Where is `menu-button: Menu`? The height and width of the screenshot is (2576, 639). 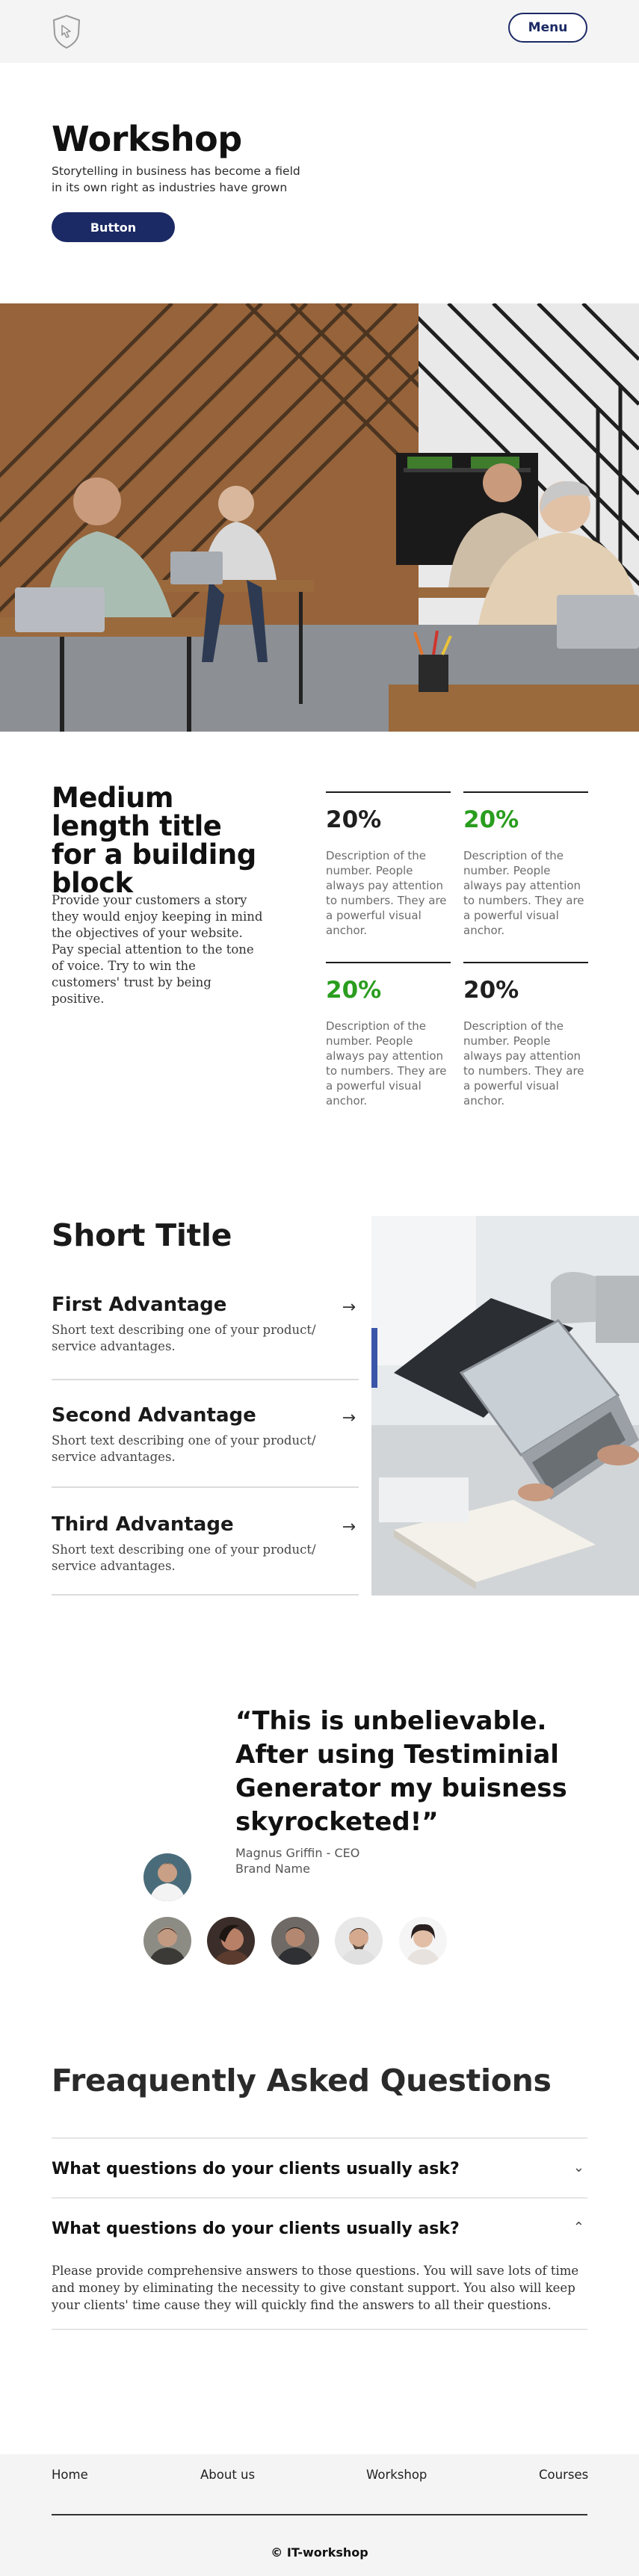 menu-button: Menu is located at coordinates (547, 28).